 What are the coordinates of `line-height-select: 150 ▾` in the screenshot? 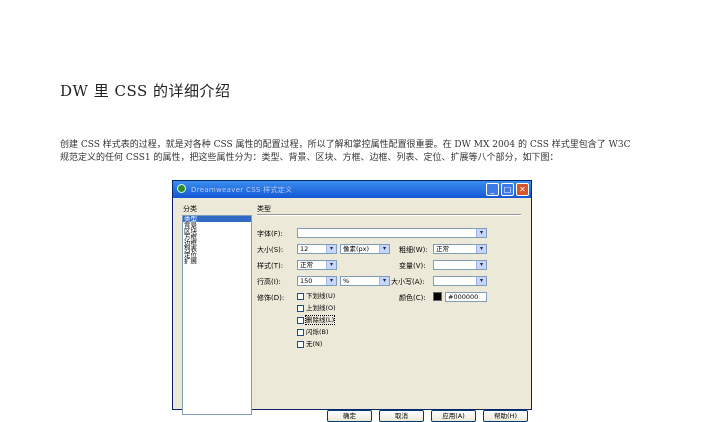 It's located at (317, 281).